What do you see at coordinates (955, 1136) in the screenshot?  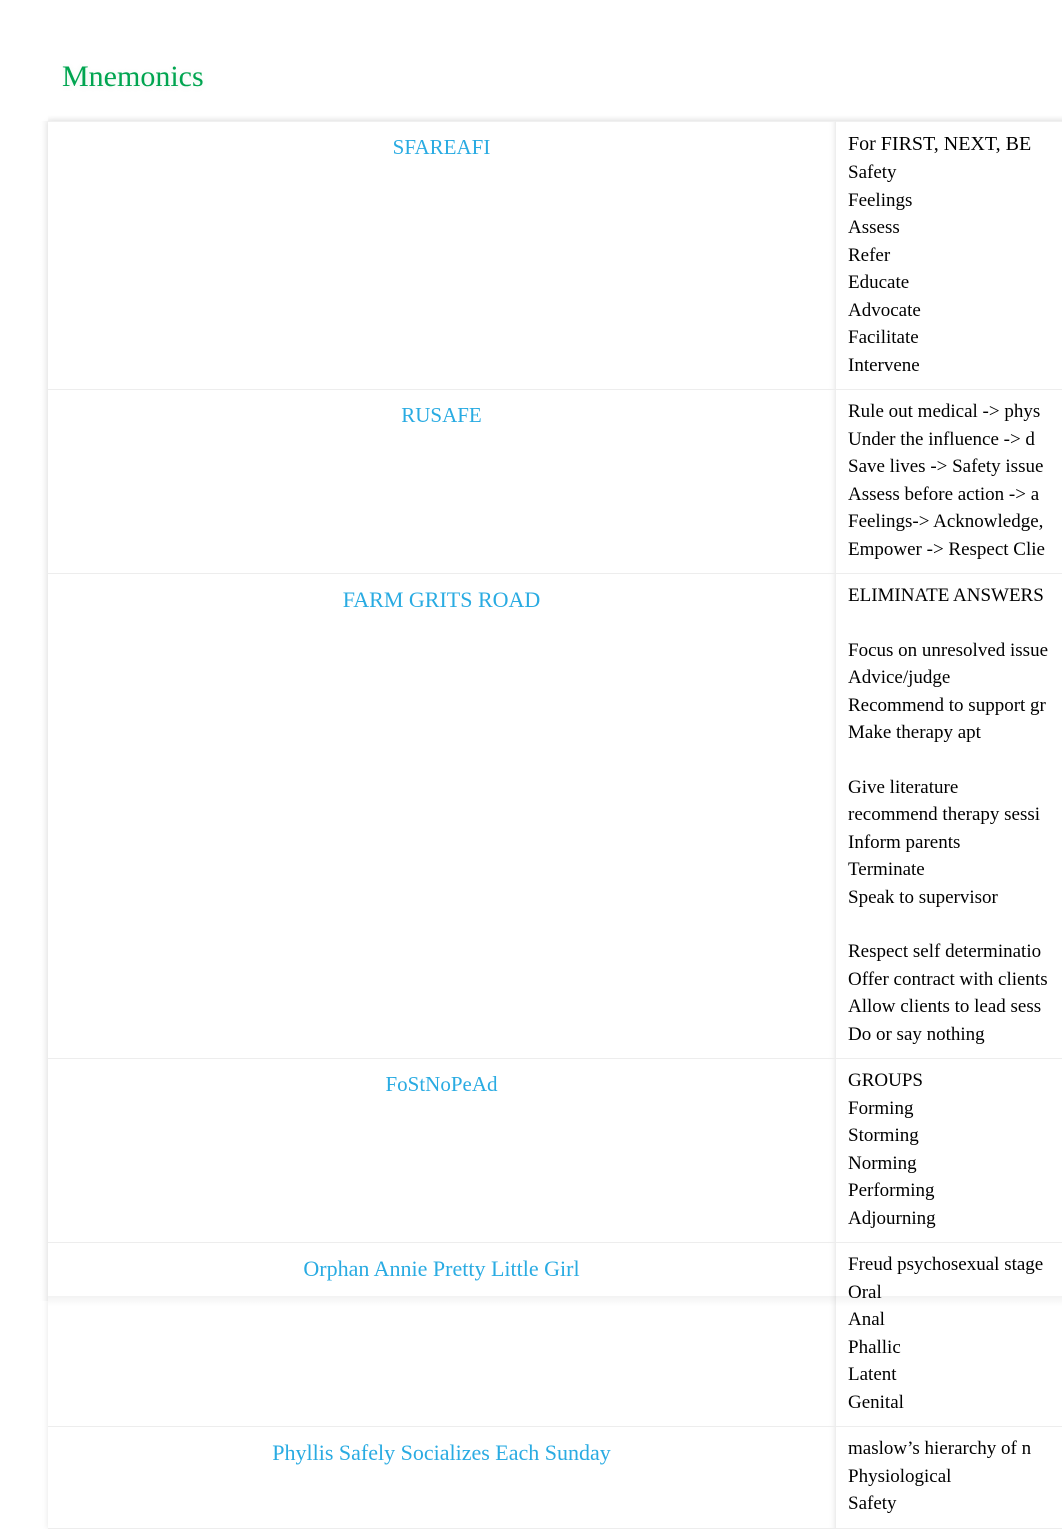 I see `meaning-line: Storming` at bounding box center [955, 1136].